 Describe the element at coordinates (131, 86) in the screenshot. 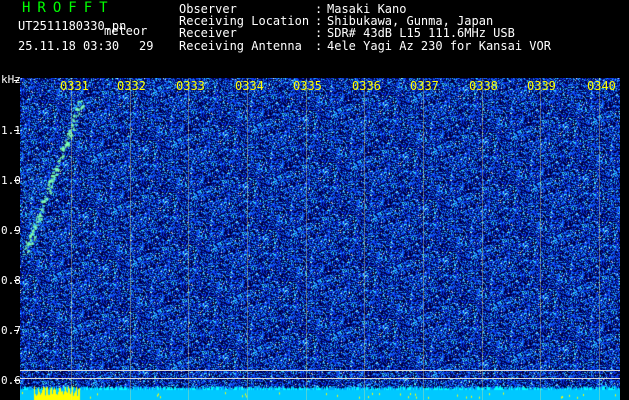

I see `x-tick-label: 0332` at that location.